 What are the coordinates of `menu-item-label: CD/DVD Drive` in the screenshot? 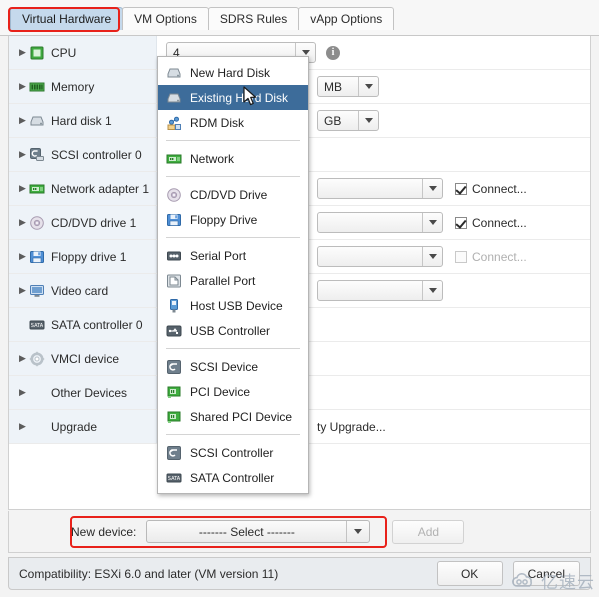 It's located at (229, 194).